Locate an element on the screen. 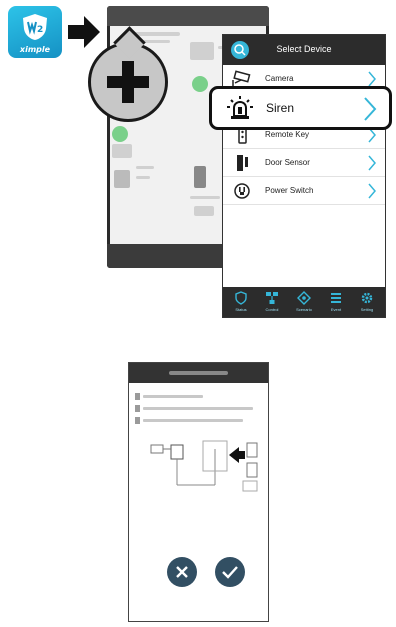 The image size is (396, 627). w2-shield-icon: 2 is located at coordinates (35, 27).